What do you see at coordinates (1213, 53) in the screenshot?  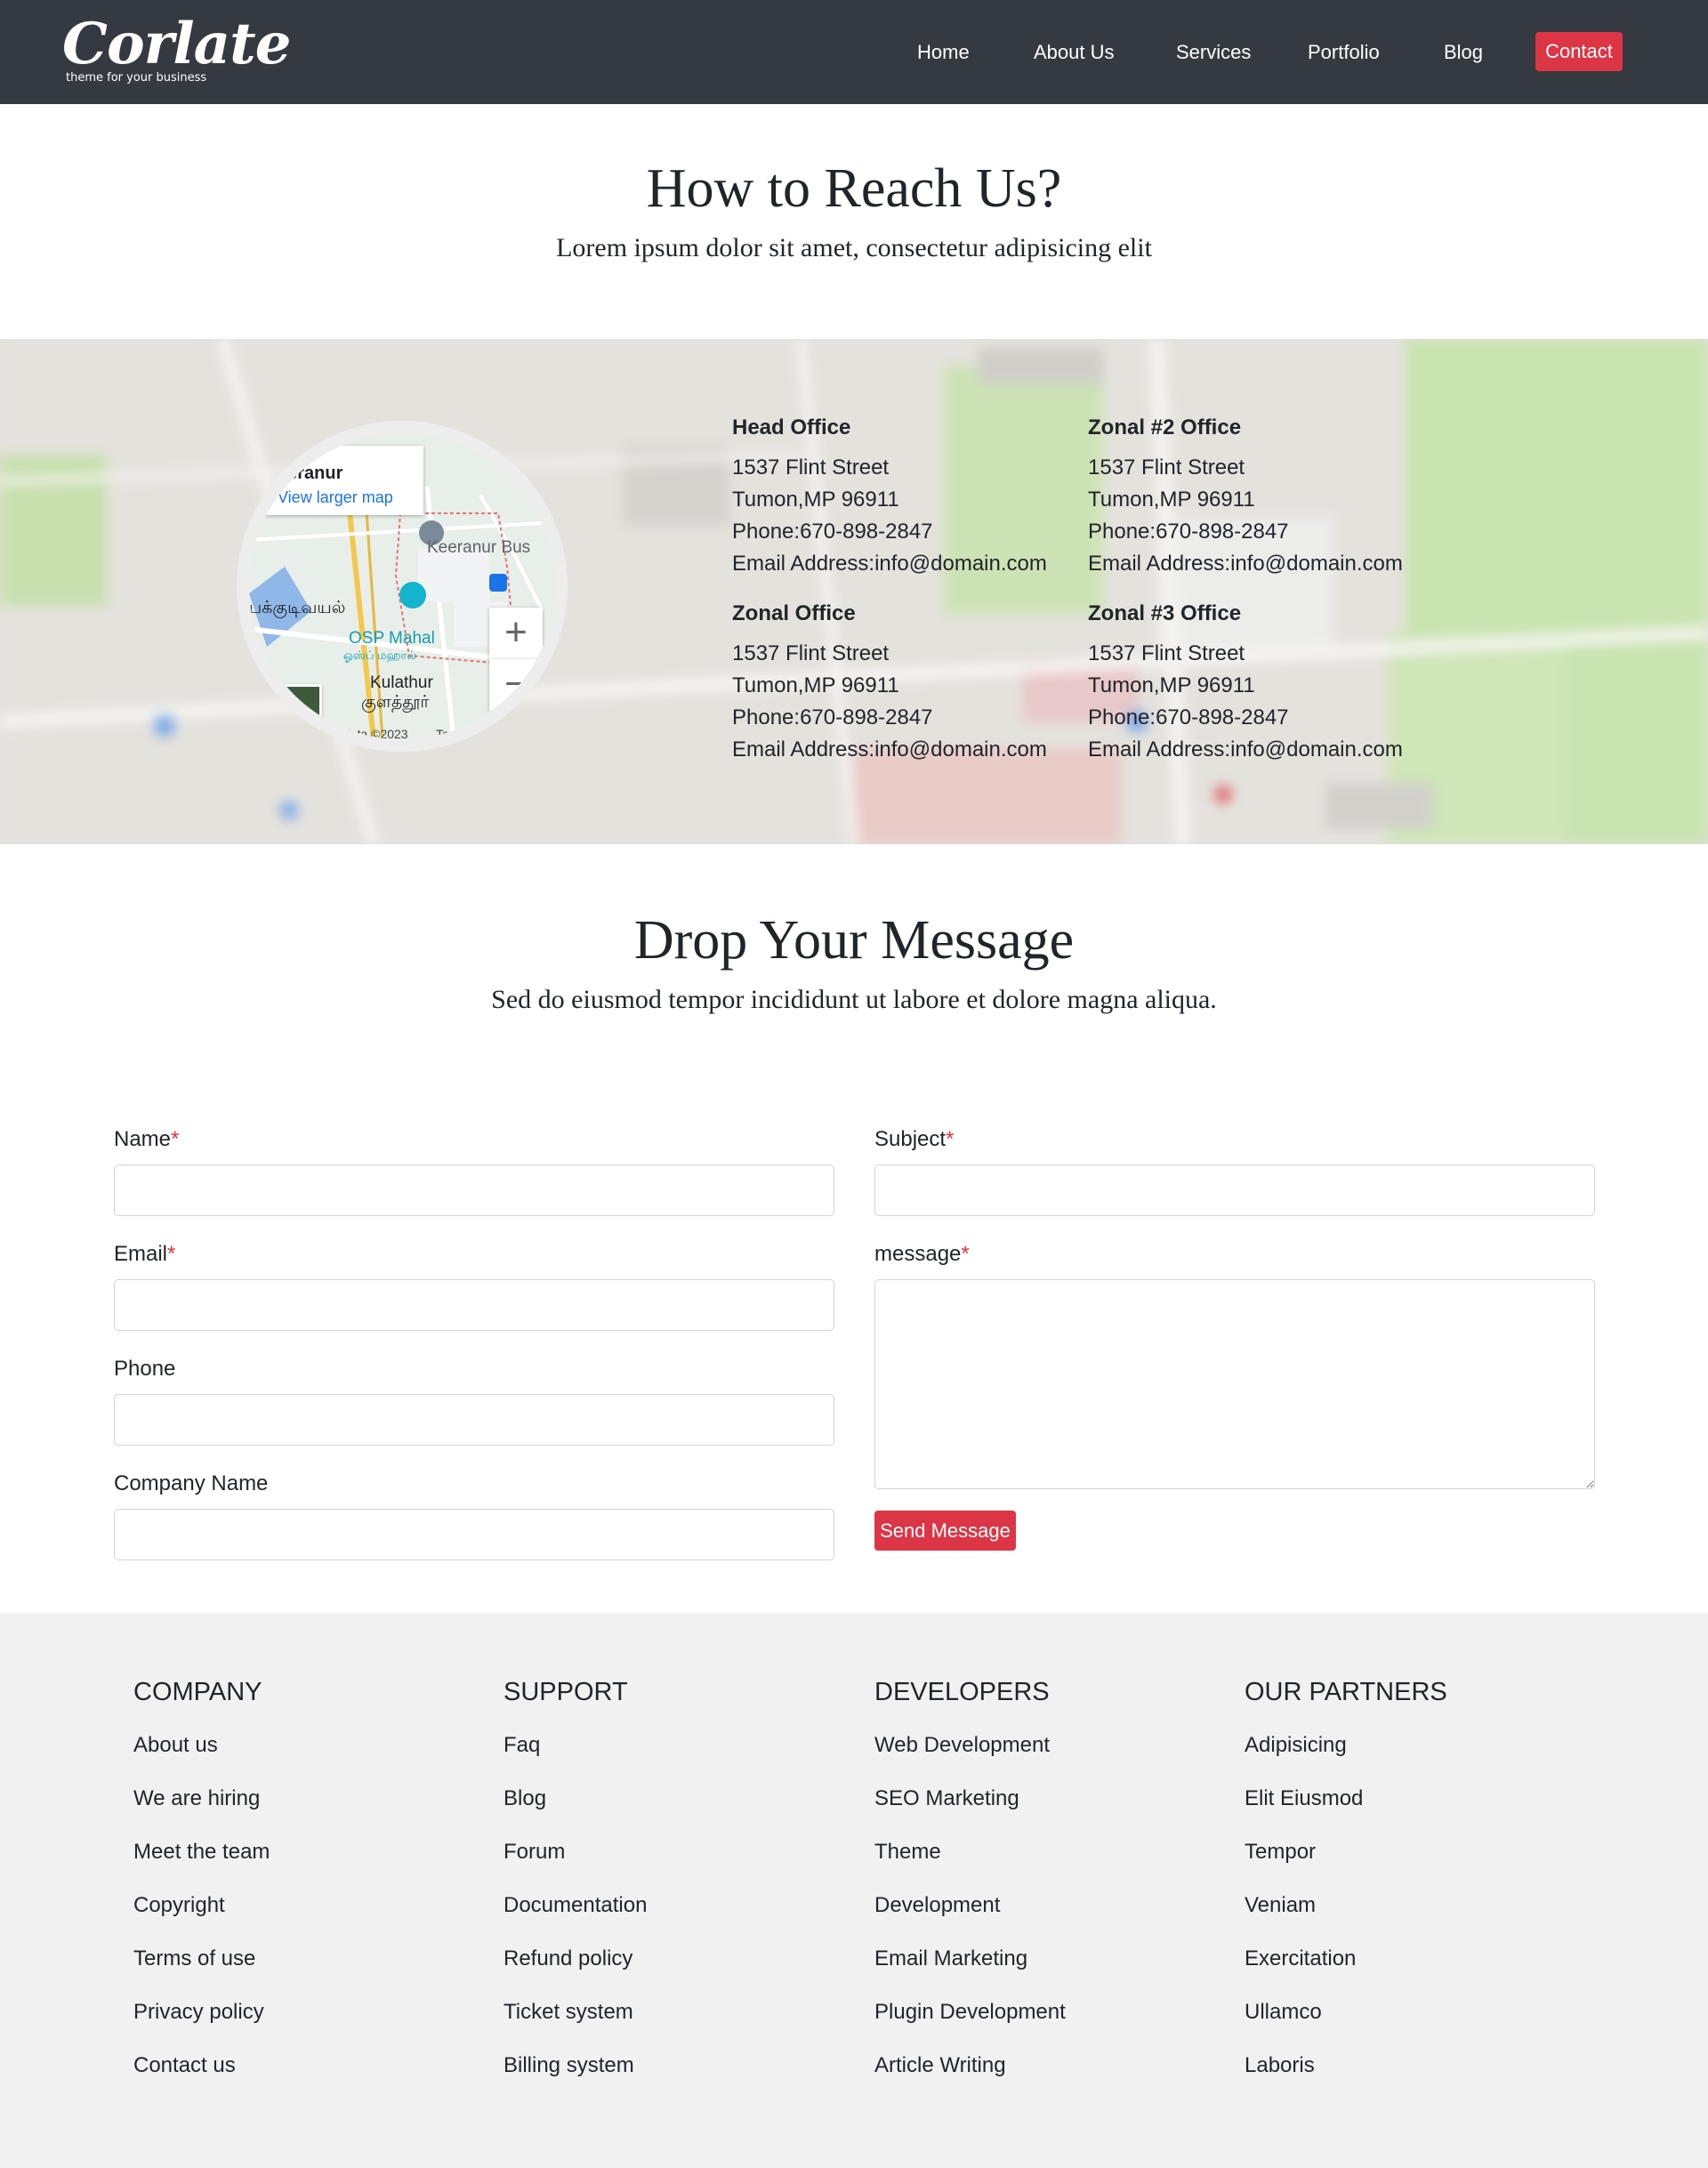 I see `nav-services: Services` at bounding box center [1213, 53].